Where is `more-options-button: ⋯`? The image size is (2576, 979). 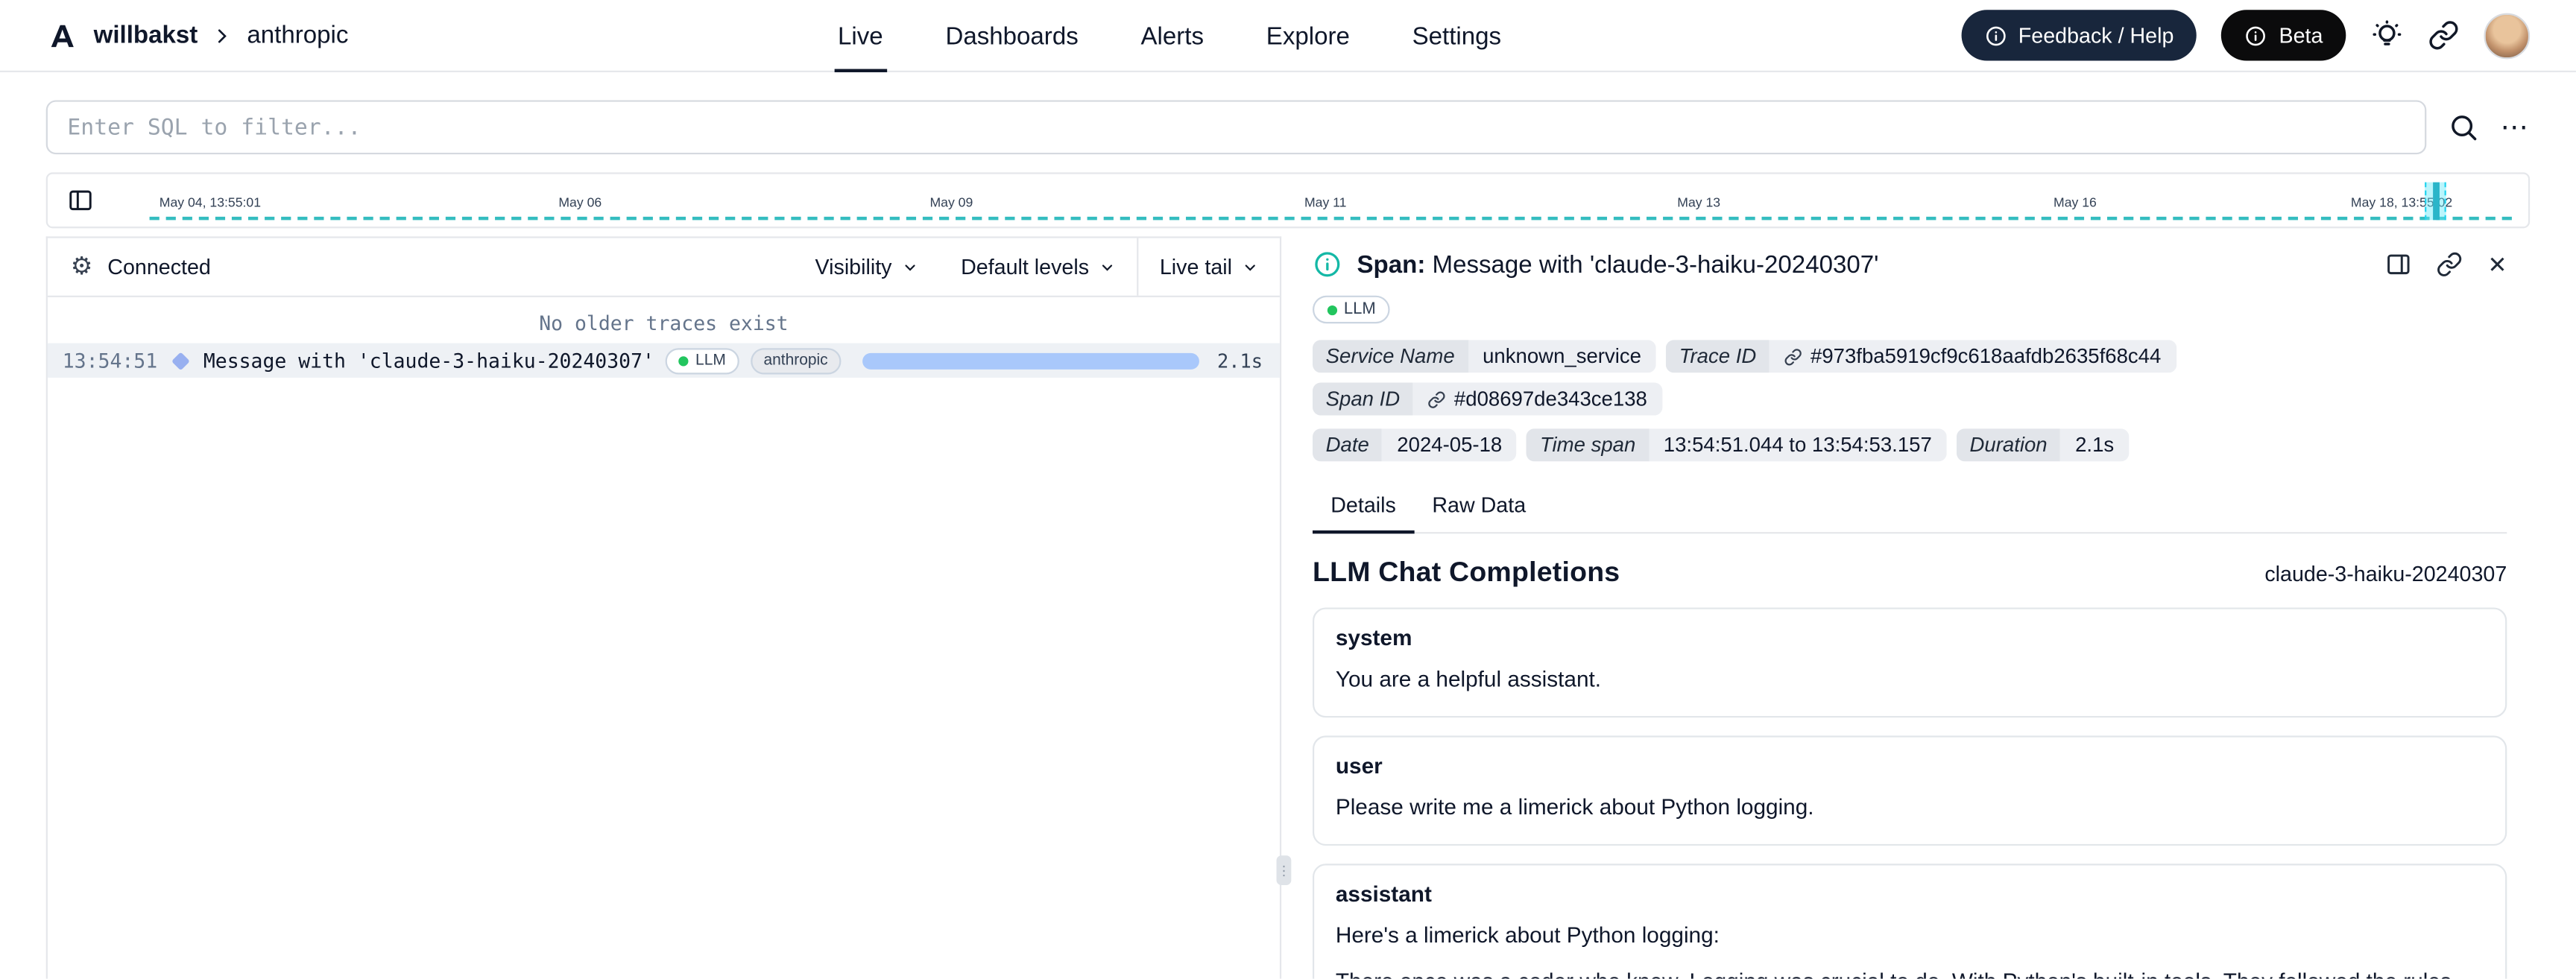 more-options-button: ⋯ is located at coordinates (2515, 127).